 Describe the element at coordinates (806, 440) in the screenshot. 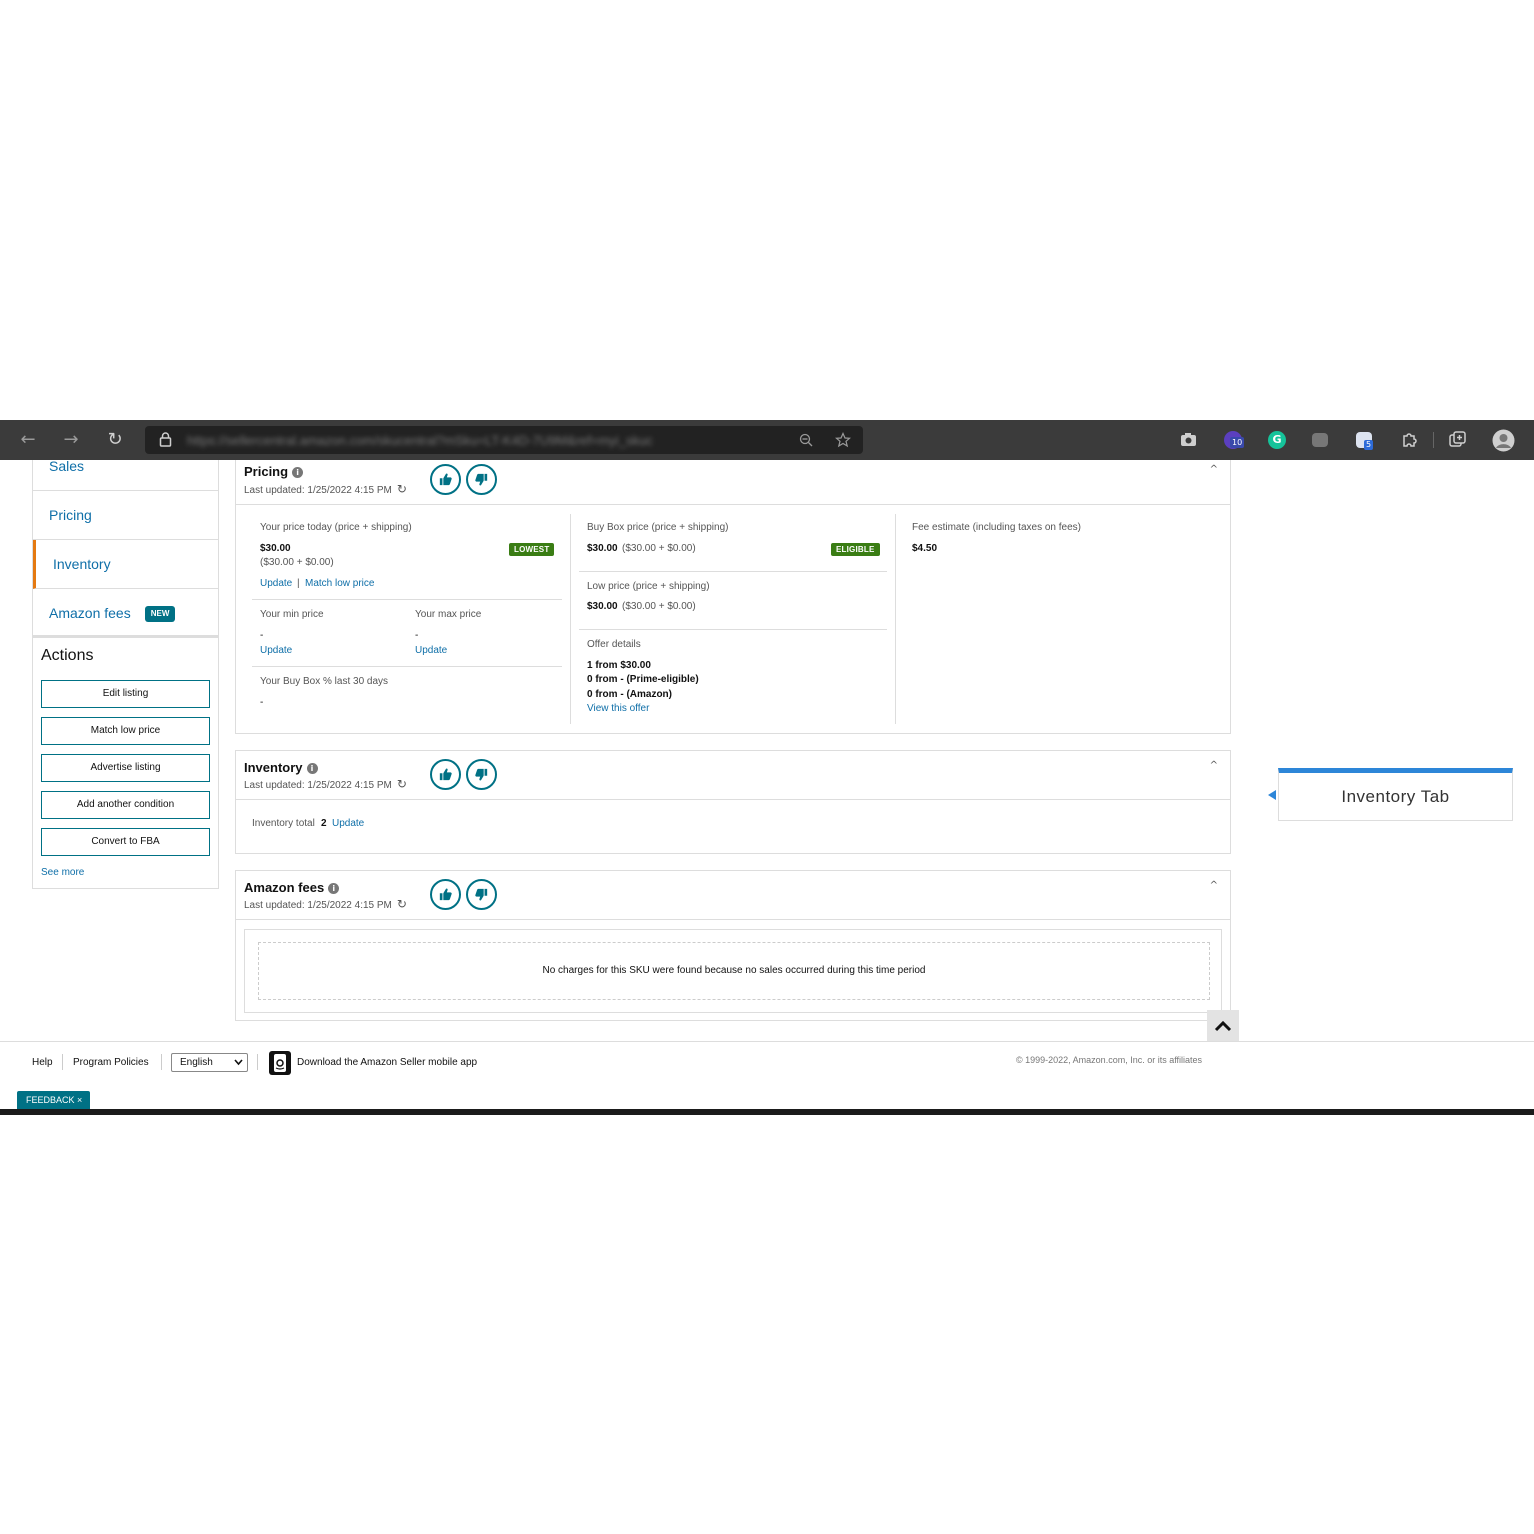

I see `zoom-out-icon` at that location.